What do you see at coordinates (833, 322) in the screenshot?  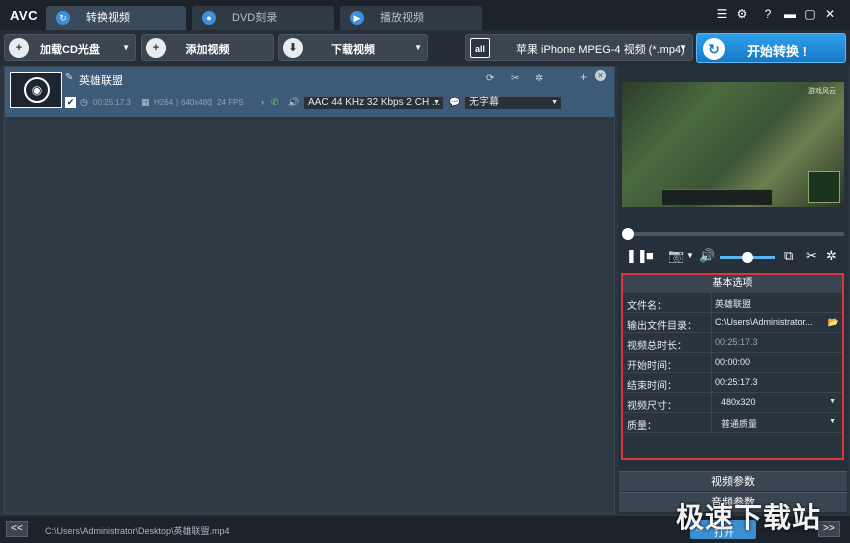 I see `folder-open-icon: 📂` at bounding box center [833, 322].